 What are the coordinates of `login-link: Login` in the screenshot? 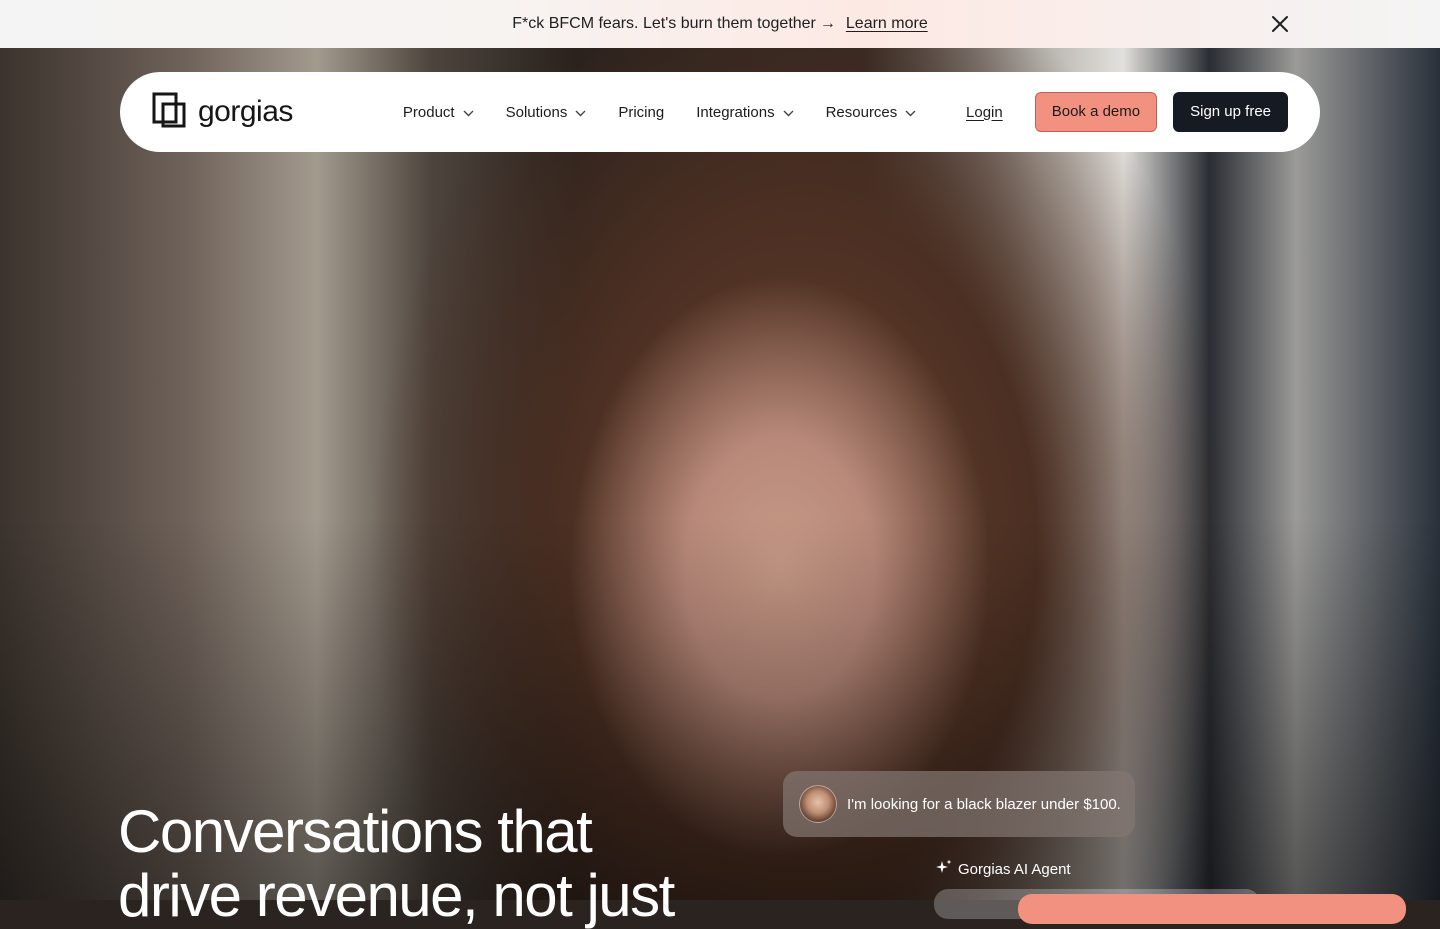 It's located at (984, 112).